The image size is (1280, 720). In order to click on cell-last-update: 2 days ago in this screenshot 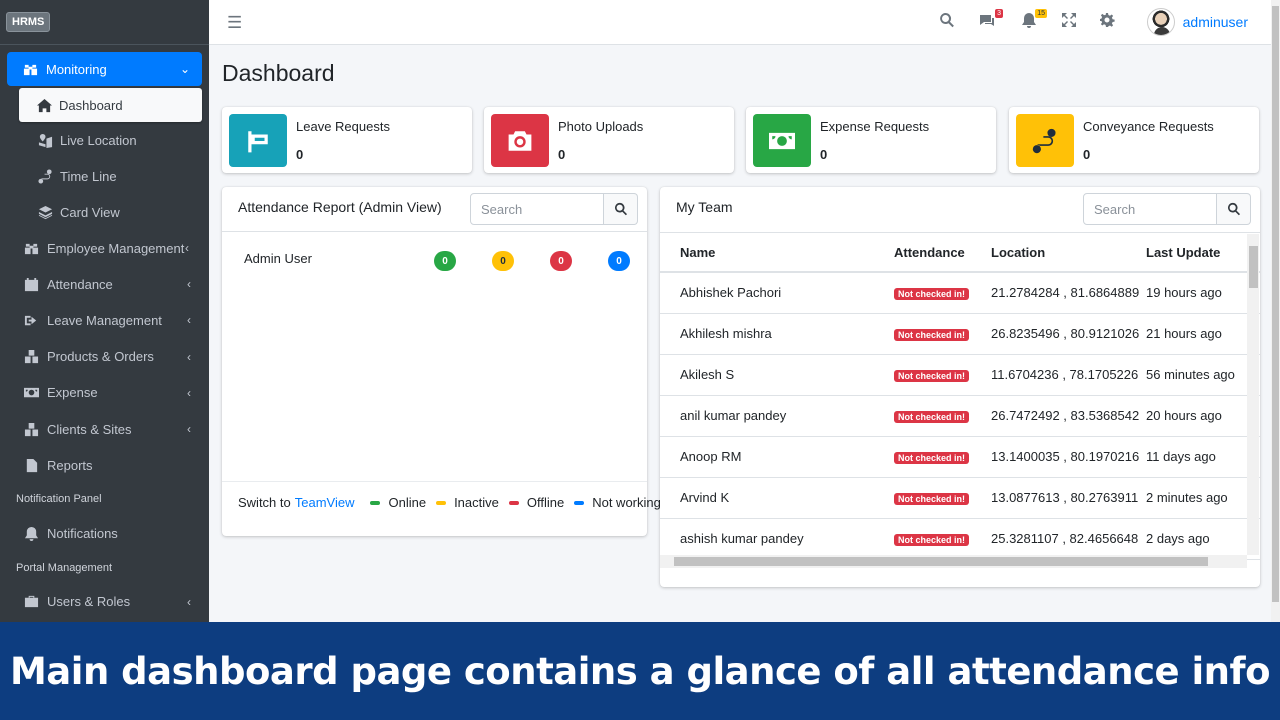, I will do `click(1203, 539)`.